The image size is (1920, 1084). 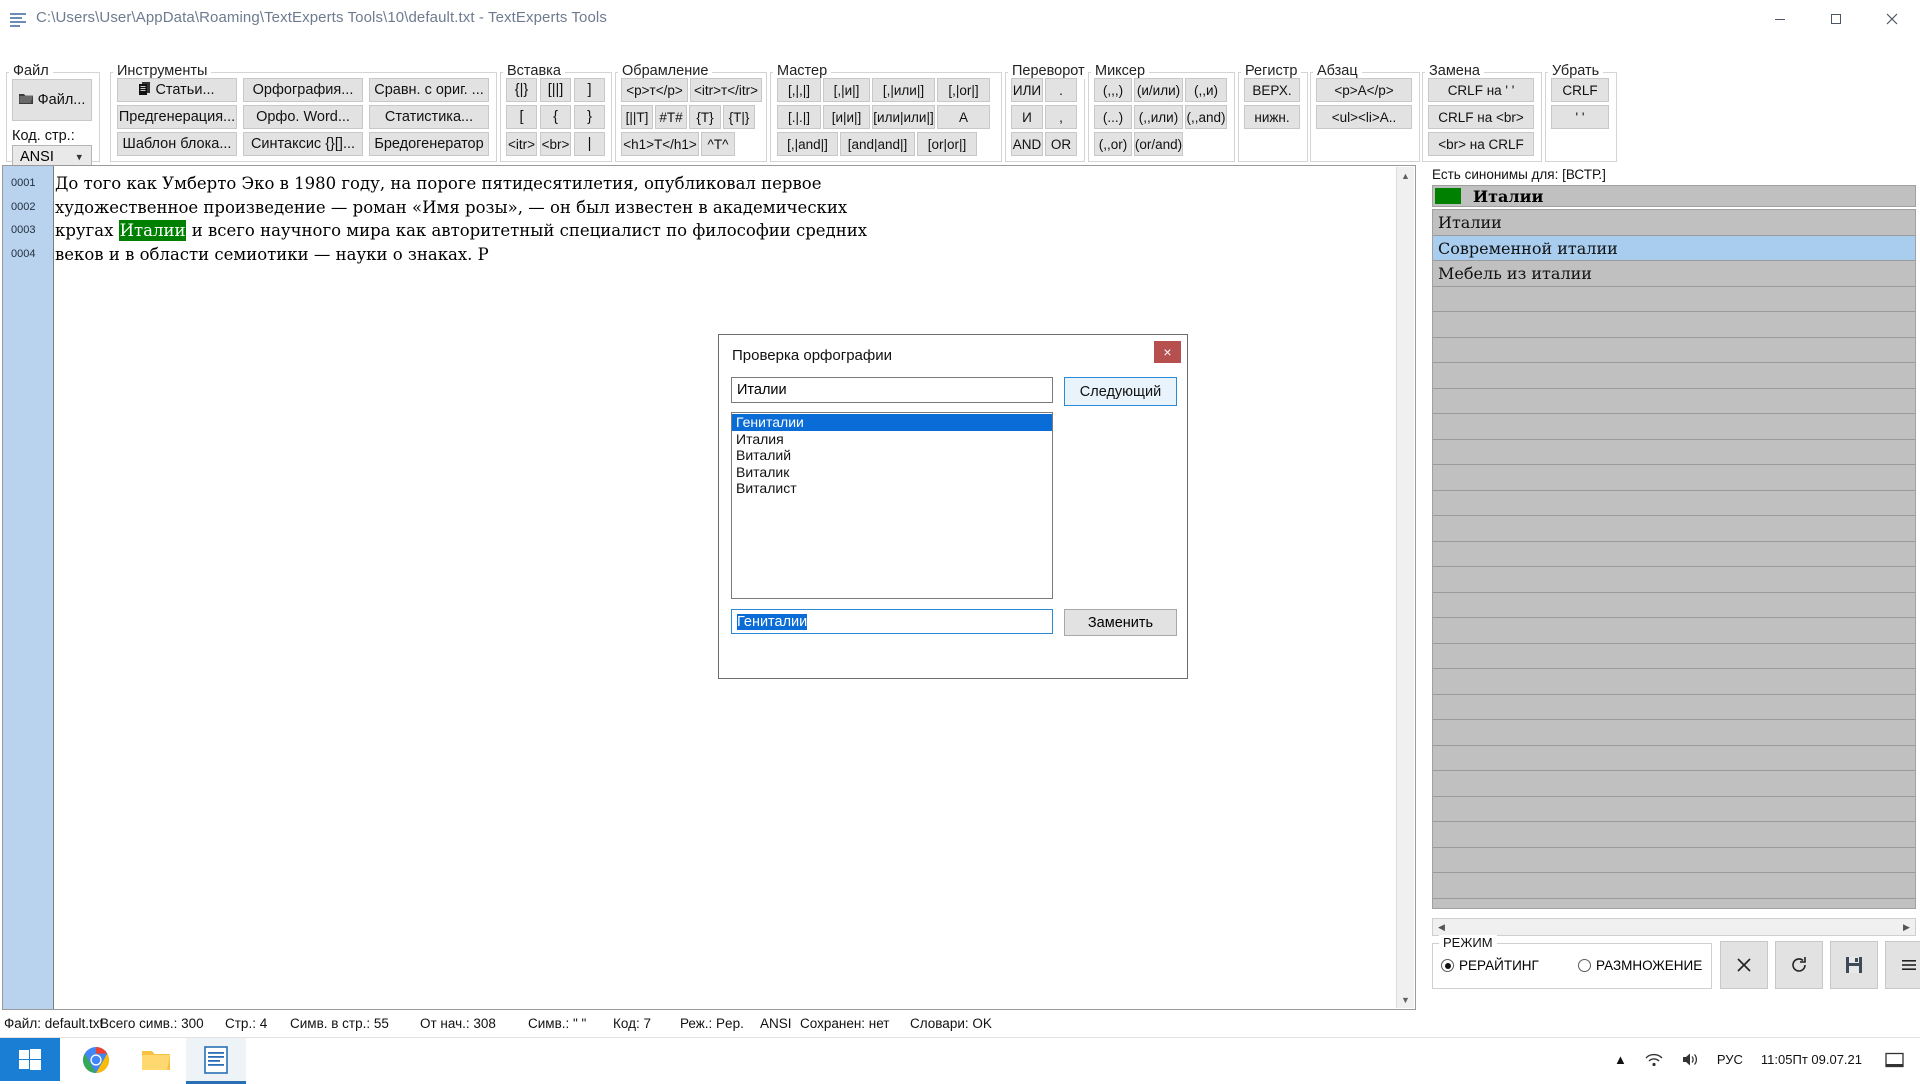 What do you see at coordinates (1481, 117) in the screenshot?
I see `replace-button-crlf-br: CRLF на <br>` at bounding box center [1481, 117].